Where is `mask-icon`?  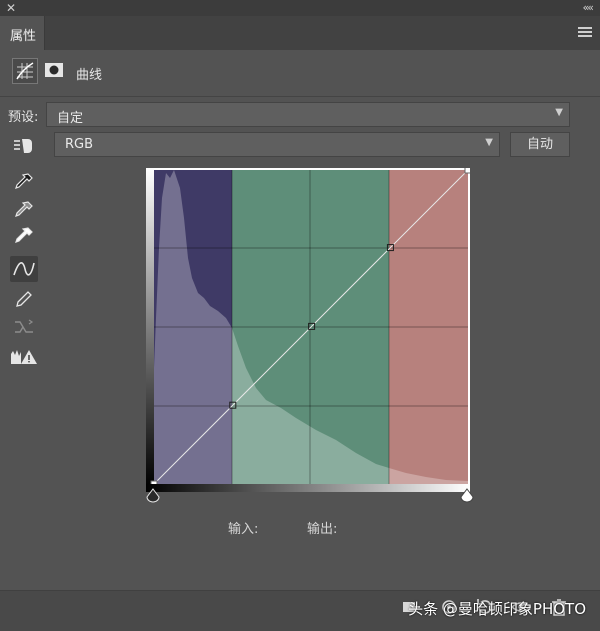
mask-icon is located at coordinates (54, 70).